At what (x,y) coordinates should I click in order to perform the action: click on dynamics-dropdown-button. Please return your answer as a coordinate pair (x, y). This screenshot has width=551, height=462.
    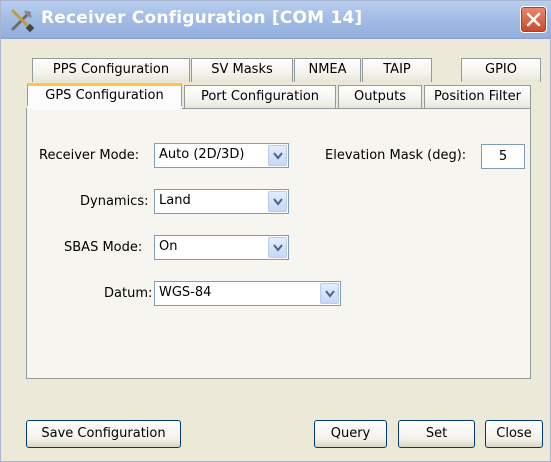
    Looking at the image, I should click on (277, 201).